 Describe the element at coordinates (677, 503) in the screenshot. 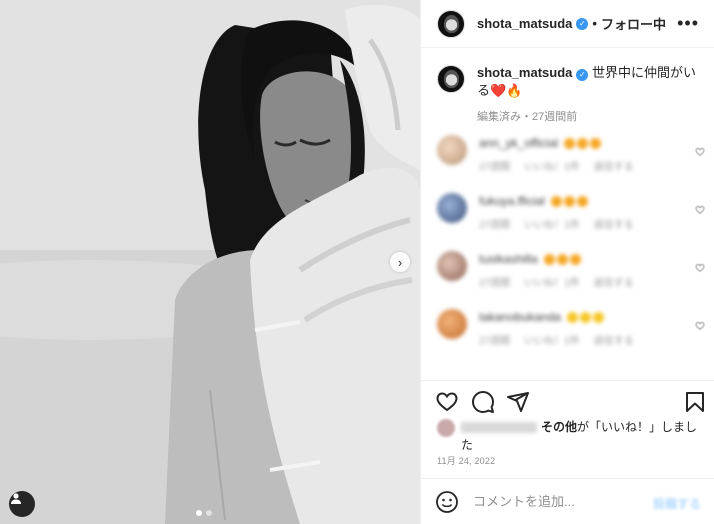

I see `post-comment-button: 投稿する` at that location.